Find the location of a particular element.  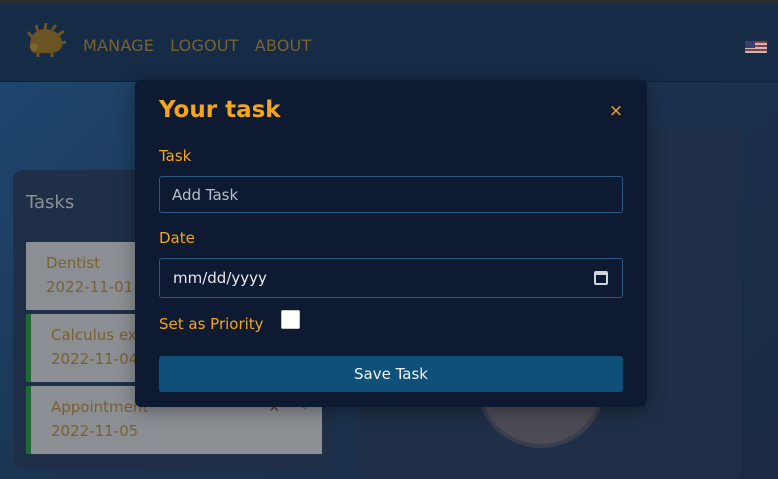

priority-checkbox is located at coordinates (290, 319).